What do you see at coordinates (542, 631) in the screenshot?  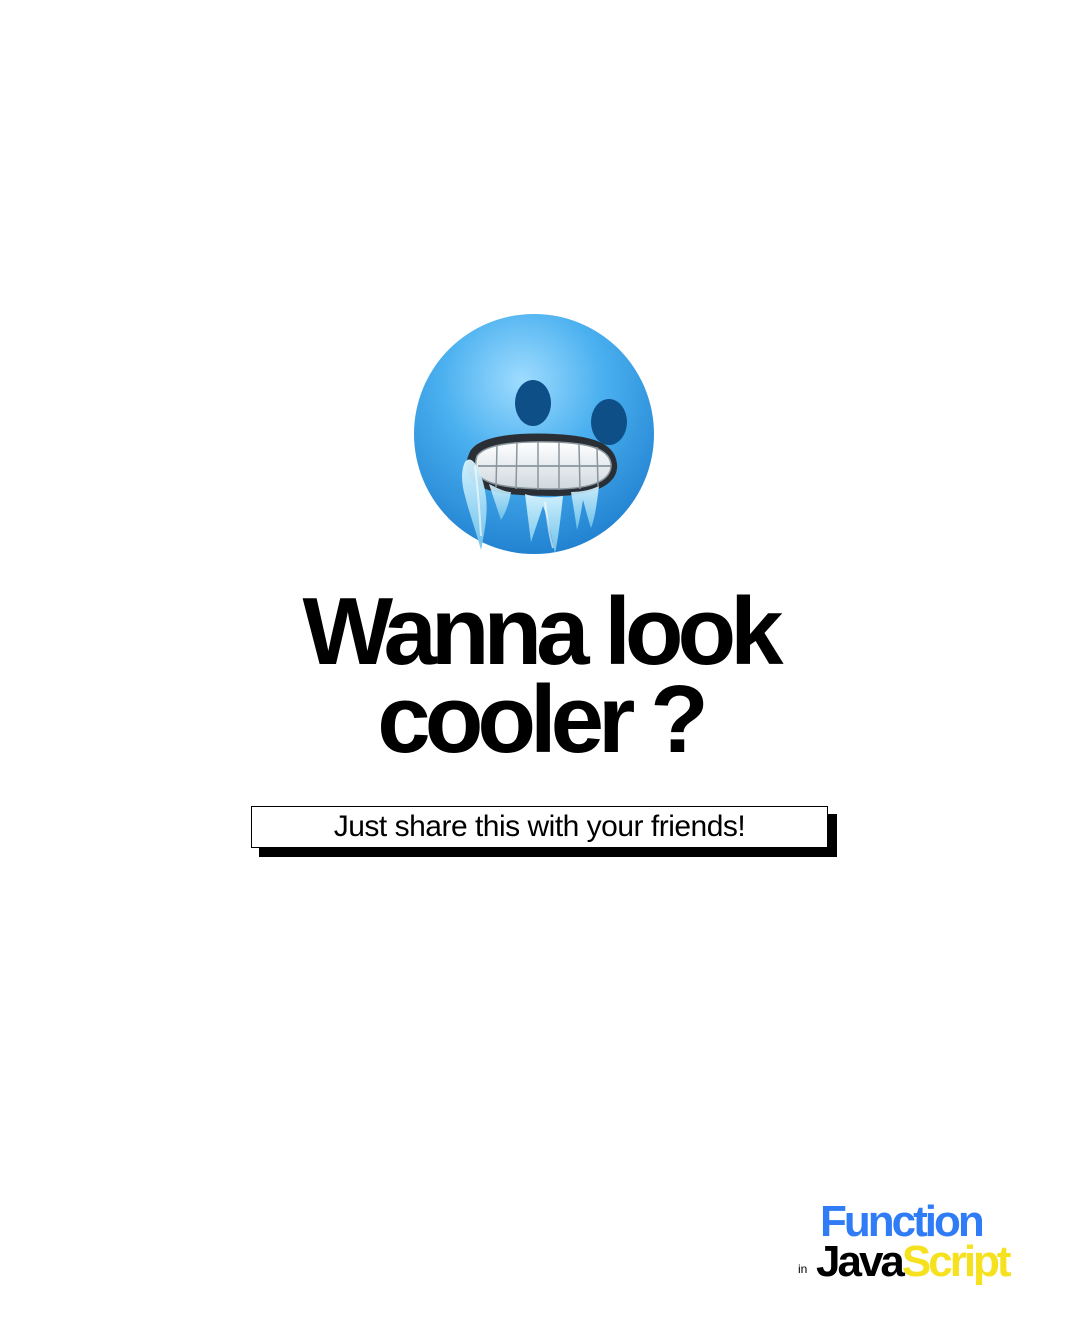 I see `headline-line-1: Wanna look` at bounding box center [542, 631].